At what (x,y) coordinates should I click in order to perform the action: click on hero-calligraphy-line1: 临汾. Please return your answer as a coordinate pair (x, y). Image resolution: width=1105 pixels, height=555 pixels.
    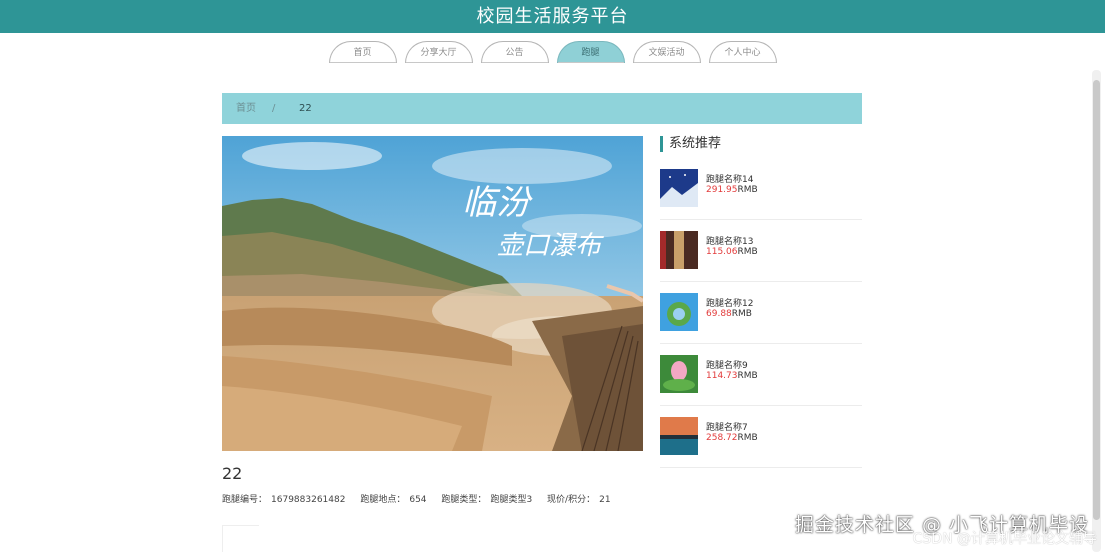
    Looking at the image, I should click on (497, 203).